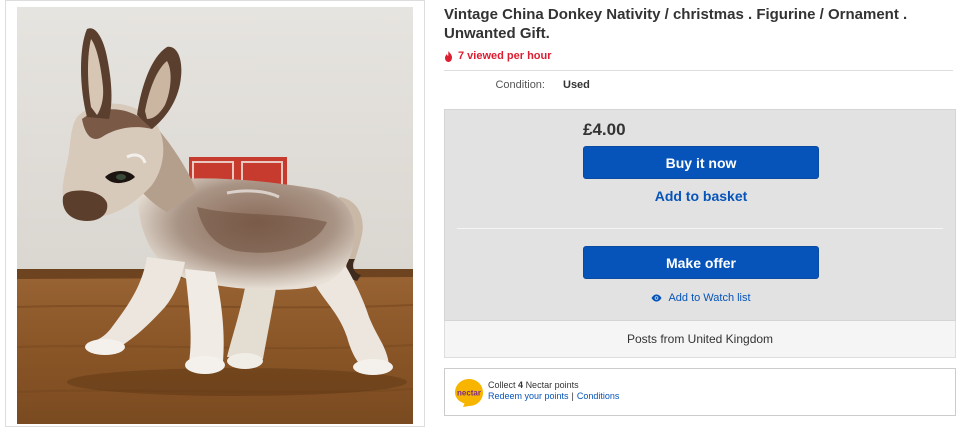 This screenshot has height=429, width=959. What do you see at coordinates (502, 385) in the screenshot?
I see `nectar-collect-prefix: Collect` at bounding box center [502, 385].